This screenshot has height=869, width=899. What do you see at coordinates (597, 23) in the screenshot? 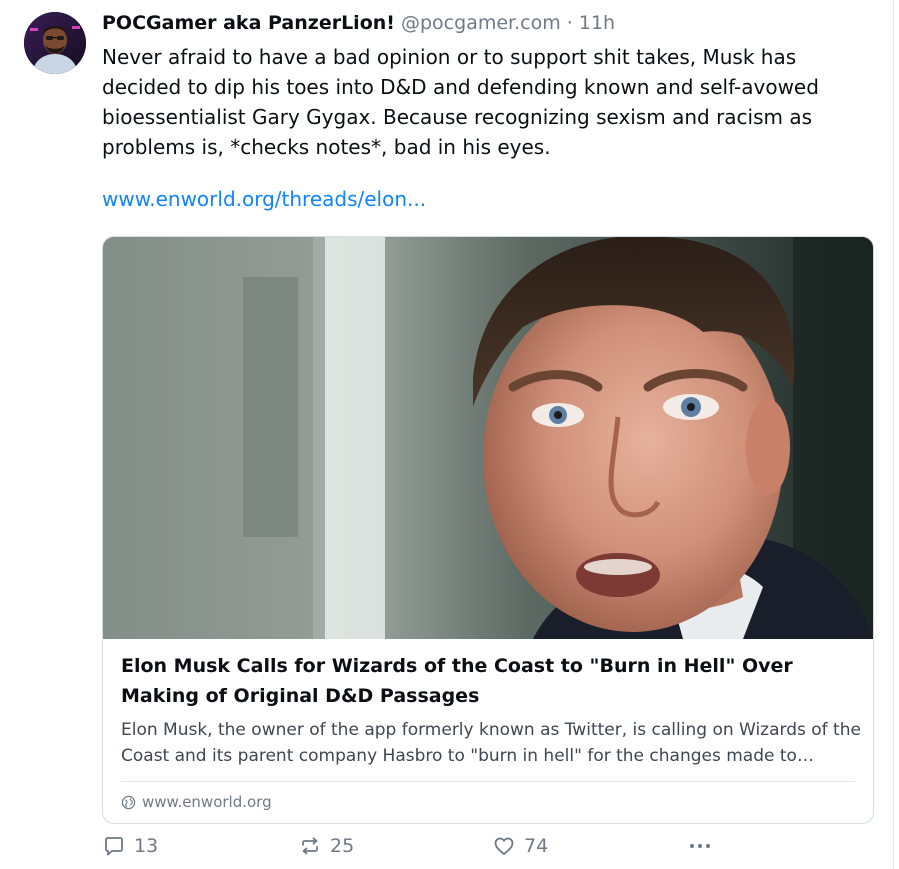
I see `post-timestamp: 11h` at bounding box center [597, 23].